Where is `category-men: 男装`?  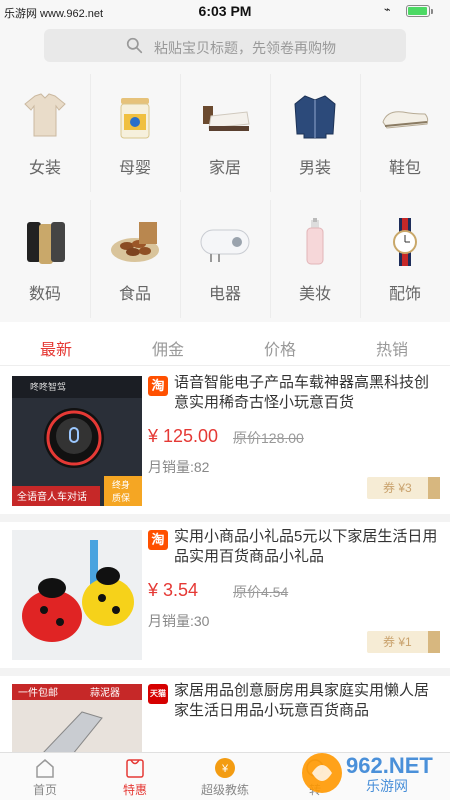
category-men: 男装 is located at coordinates (315, 133).